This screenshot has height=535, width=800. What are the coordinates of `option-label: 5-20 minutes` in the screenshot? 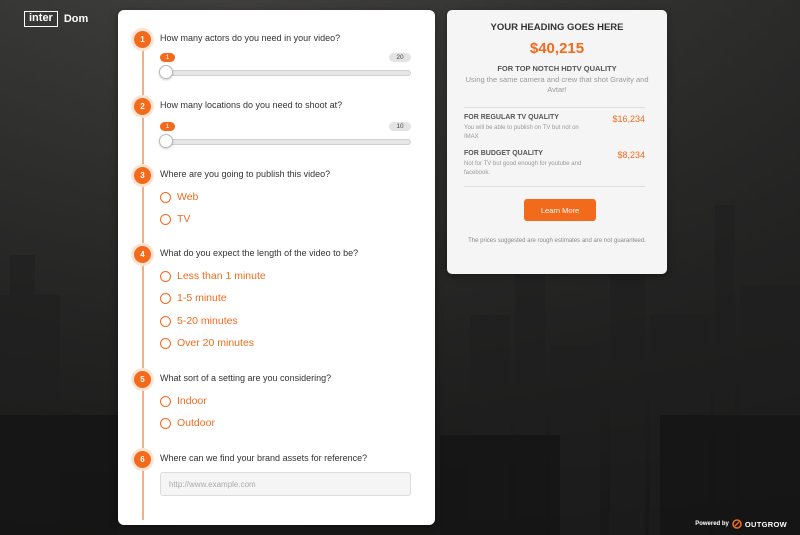 It's located at (207, 321).